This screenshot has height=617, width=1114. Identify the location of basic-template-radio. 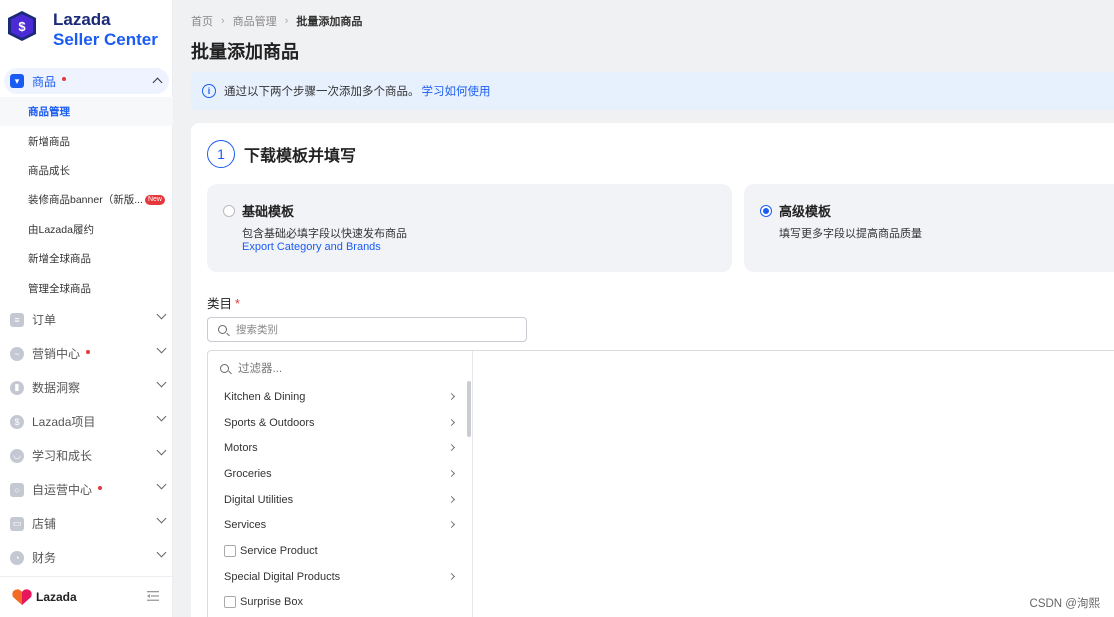
(229, 211).